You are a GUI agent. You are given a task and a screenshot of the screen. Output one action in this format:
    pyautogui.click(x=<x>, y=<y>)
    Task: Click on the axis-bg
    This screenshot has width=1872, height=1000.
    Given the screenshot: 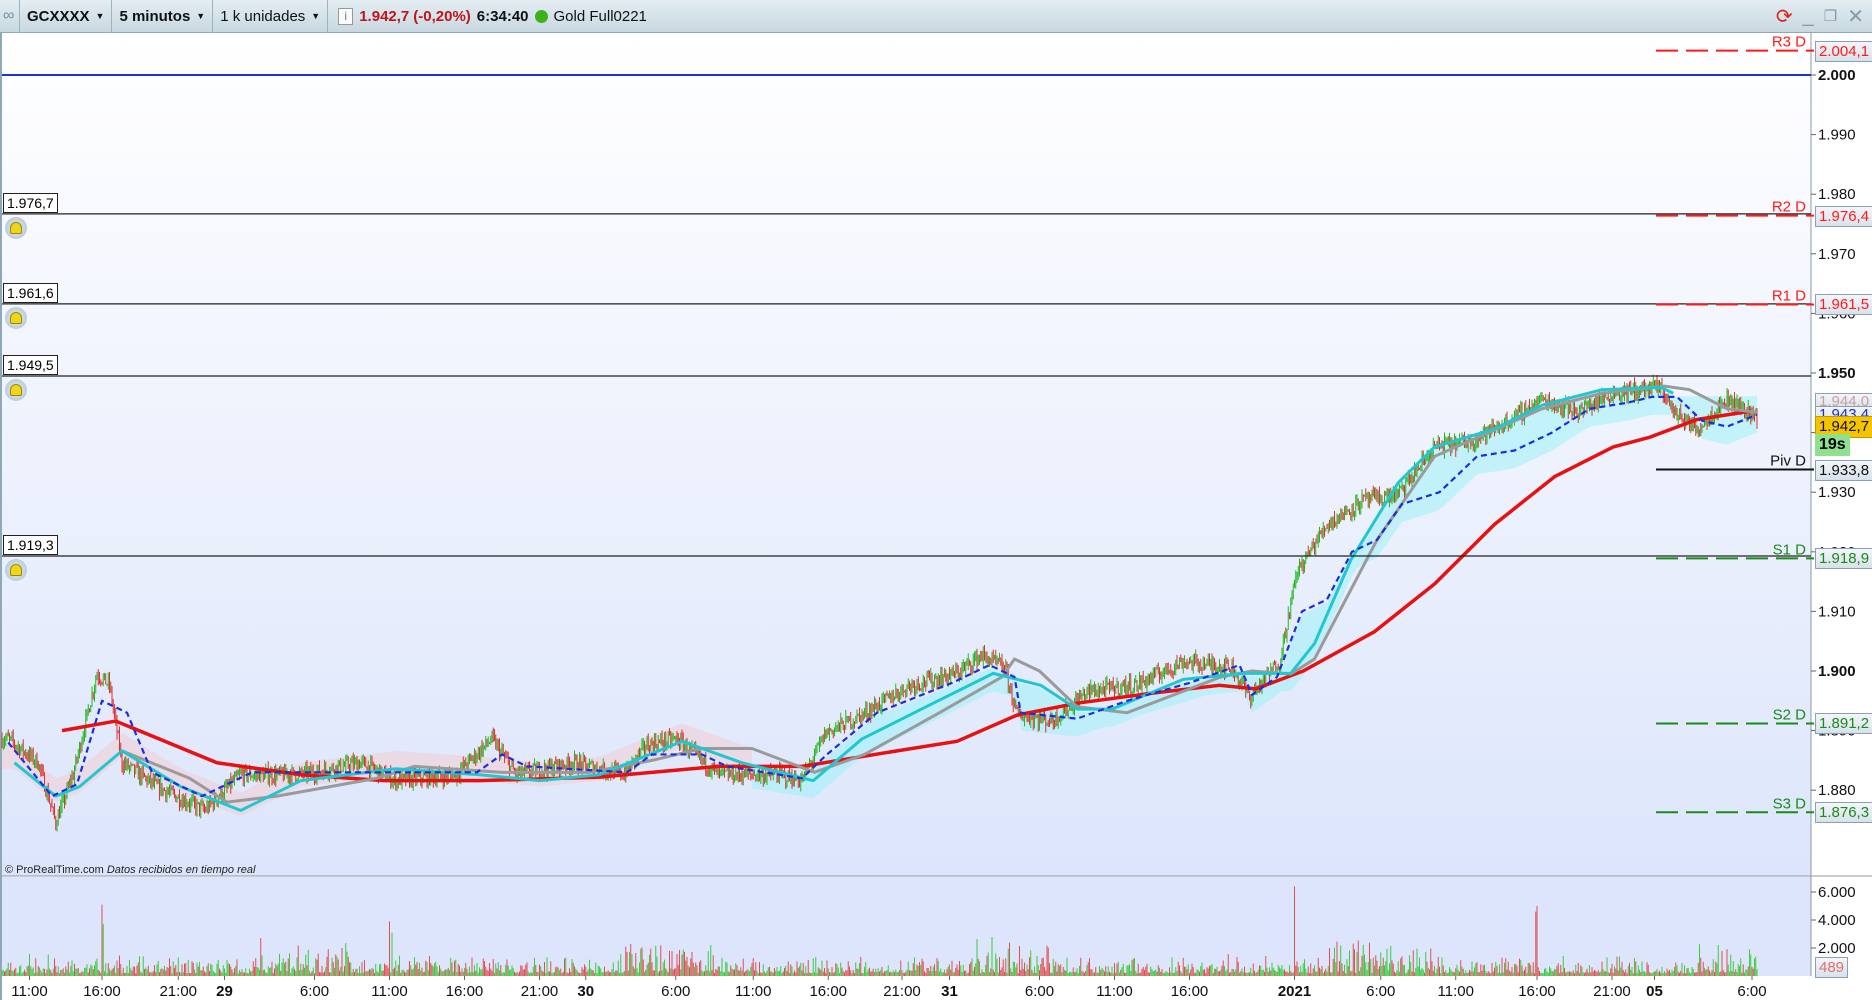 What is the action you would take?
    pyautogui.click(x=1841, y=516)
    